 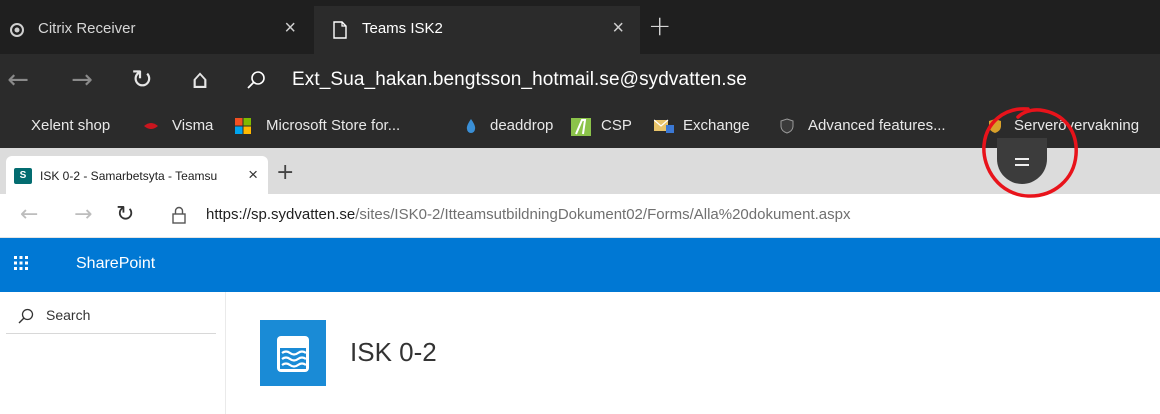 I want to click on exchange-icon, so click(x=664, y=126).